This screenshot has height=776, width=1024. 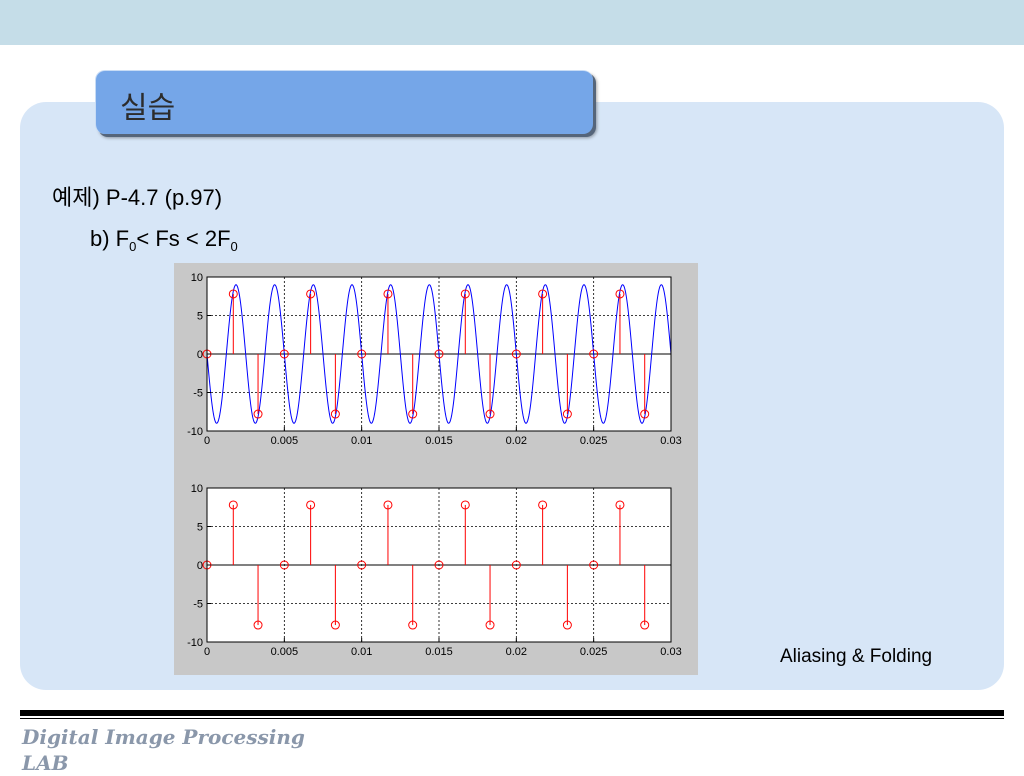 What do you see at coordinates (183, 238) in the screenshot?
I see `condition-mid: < Fs < 2F` at bounding box center [183, 238].